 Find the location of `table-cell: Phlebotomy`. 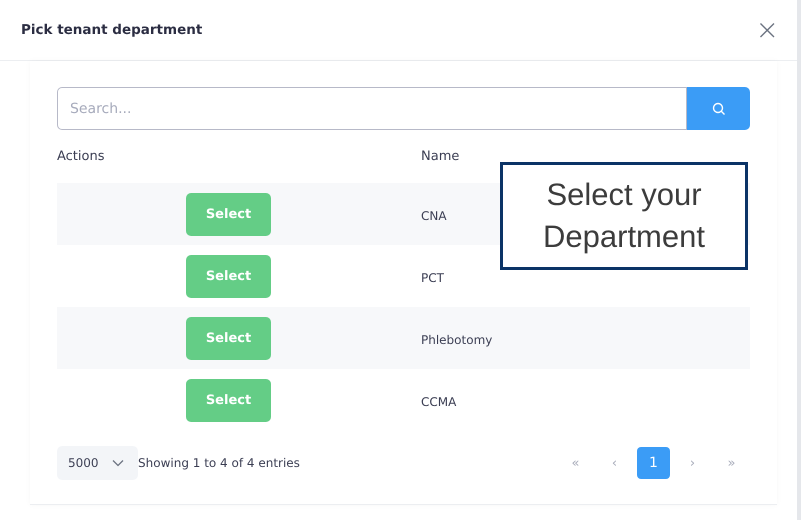

table-cell: Phlebotomy is located at coordinates (456, 339).